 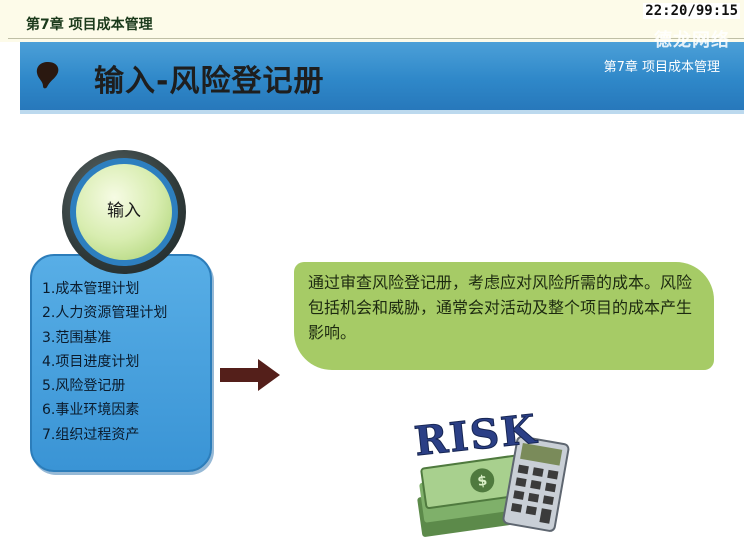 I want to click on list-item: 1.成本管理计划, so click(x=91, y=289).